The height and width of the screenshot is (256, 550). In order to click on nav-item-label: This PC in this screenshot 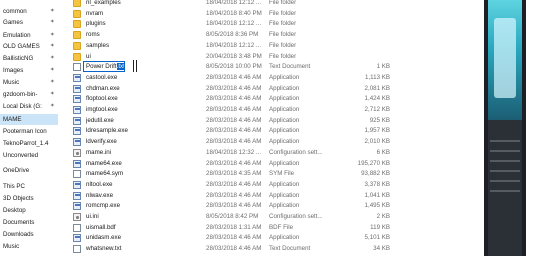, I will do `click(14, 186)`.